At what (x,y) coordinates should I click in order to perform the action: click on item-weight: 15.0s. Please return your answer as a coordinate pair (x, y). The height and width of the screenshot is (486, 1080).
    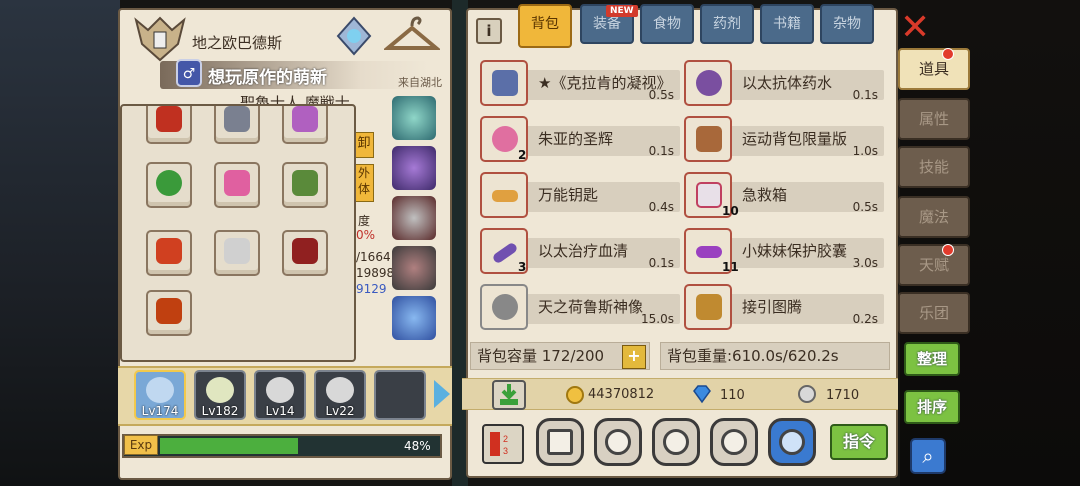
    Looking at the image, I should click on (657, 319).